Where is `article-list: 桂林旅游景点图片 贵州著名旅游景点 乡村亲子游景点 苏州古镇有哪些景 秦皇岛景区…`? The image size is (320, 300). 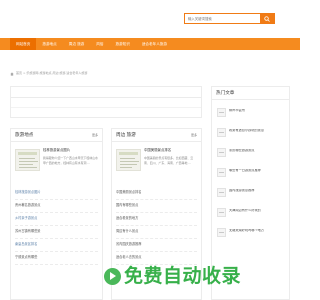
article-list: 桂林旅游景点图片 贵州著名旅游景点 乡村亲子游景点 苏州古镇有哪些景 秦皇岛景区… is located at coordinates (56, 226).